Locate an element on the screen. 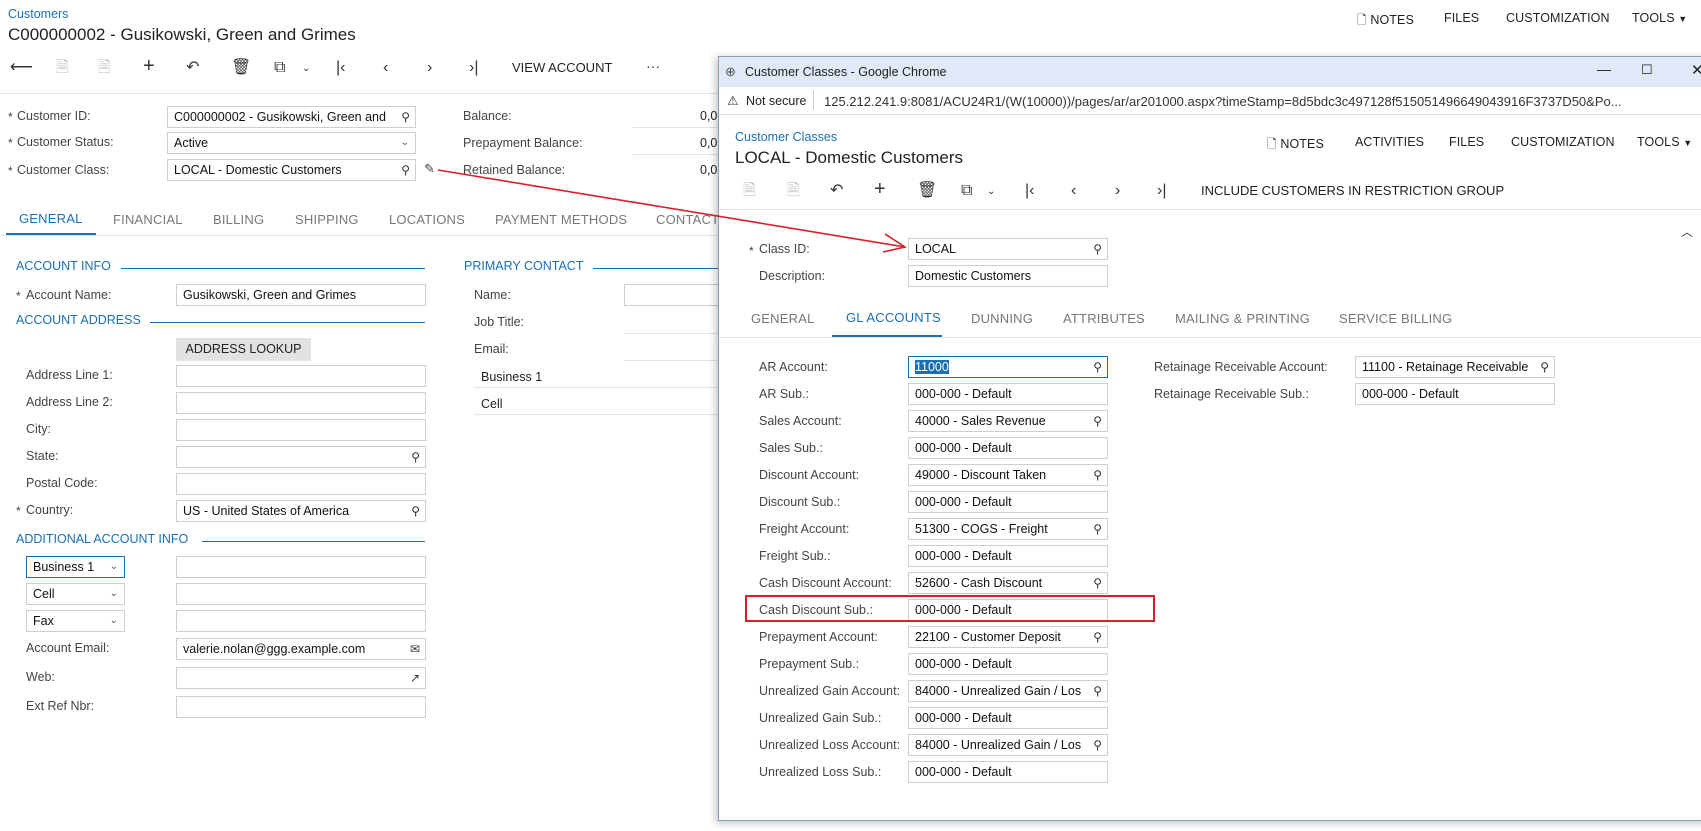 The height and width of the screenshot is (831, 1701). address-line2-field is located at coordinates (301, 403).